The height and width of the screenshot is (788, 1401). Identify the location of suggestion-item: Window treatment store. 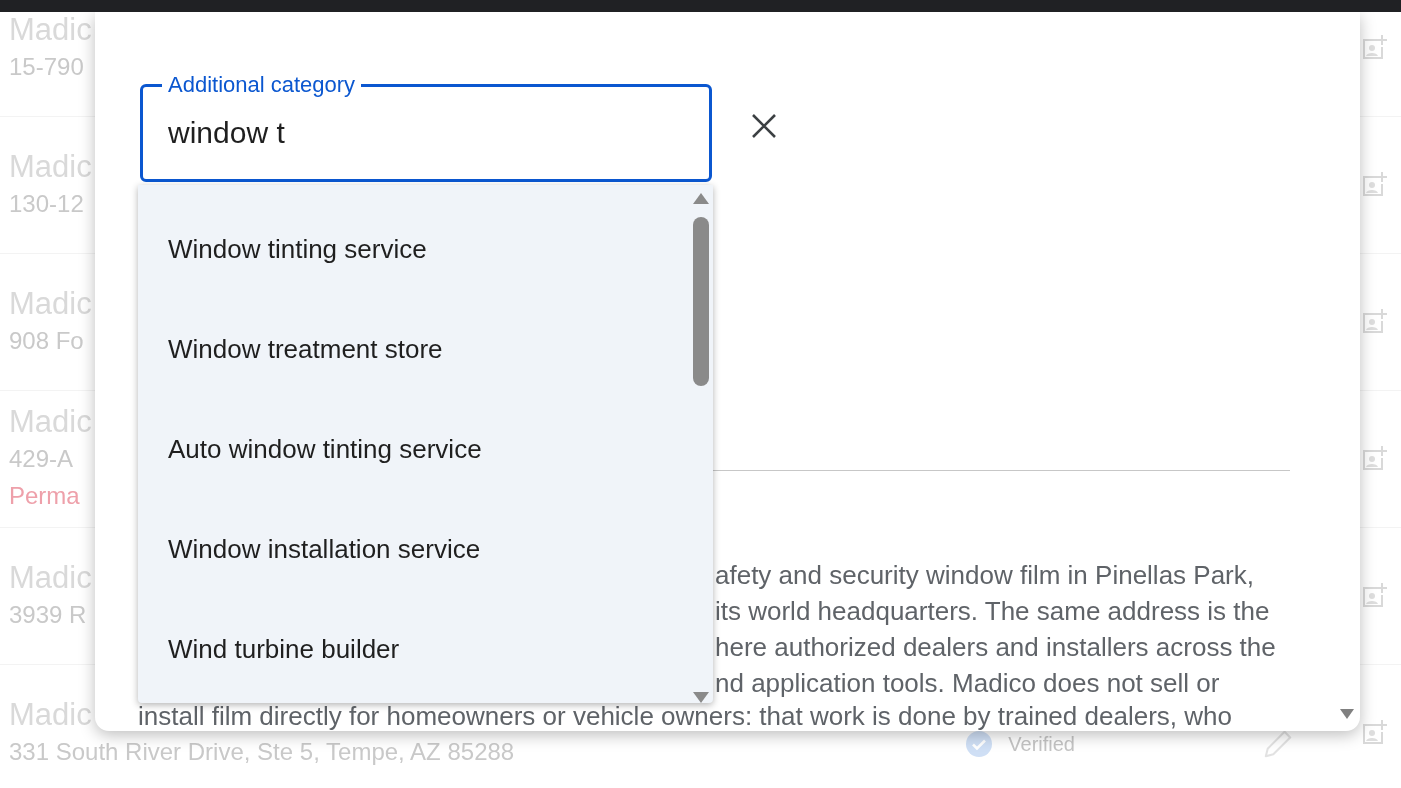
(413, 349).